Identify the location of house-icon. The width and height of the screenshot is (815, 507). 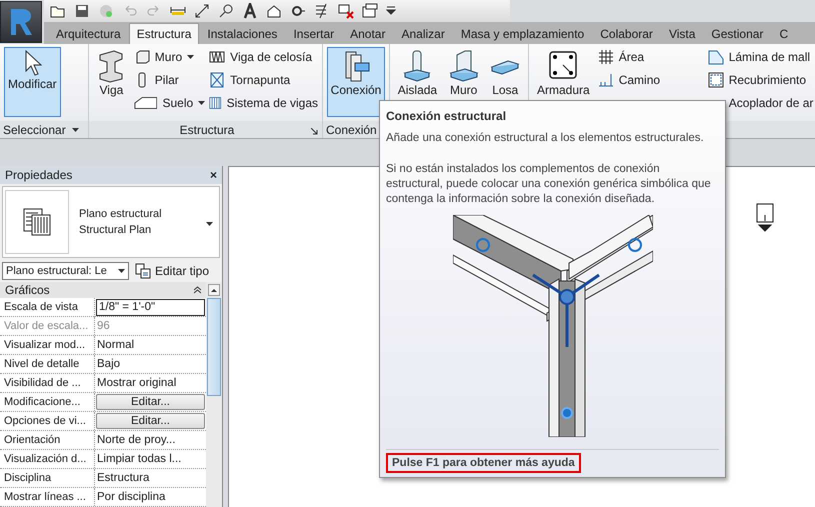
(274, 11).